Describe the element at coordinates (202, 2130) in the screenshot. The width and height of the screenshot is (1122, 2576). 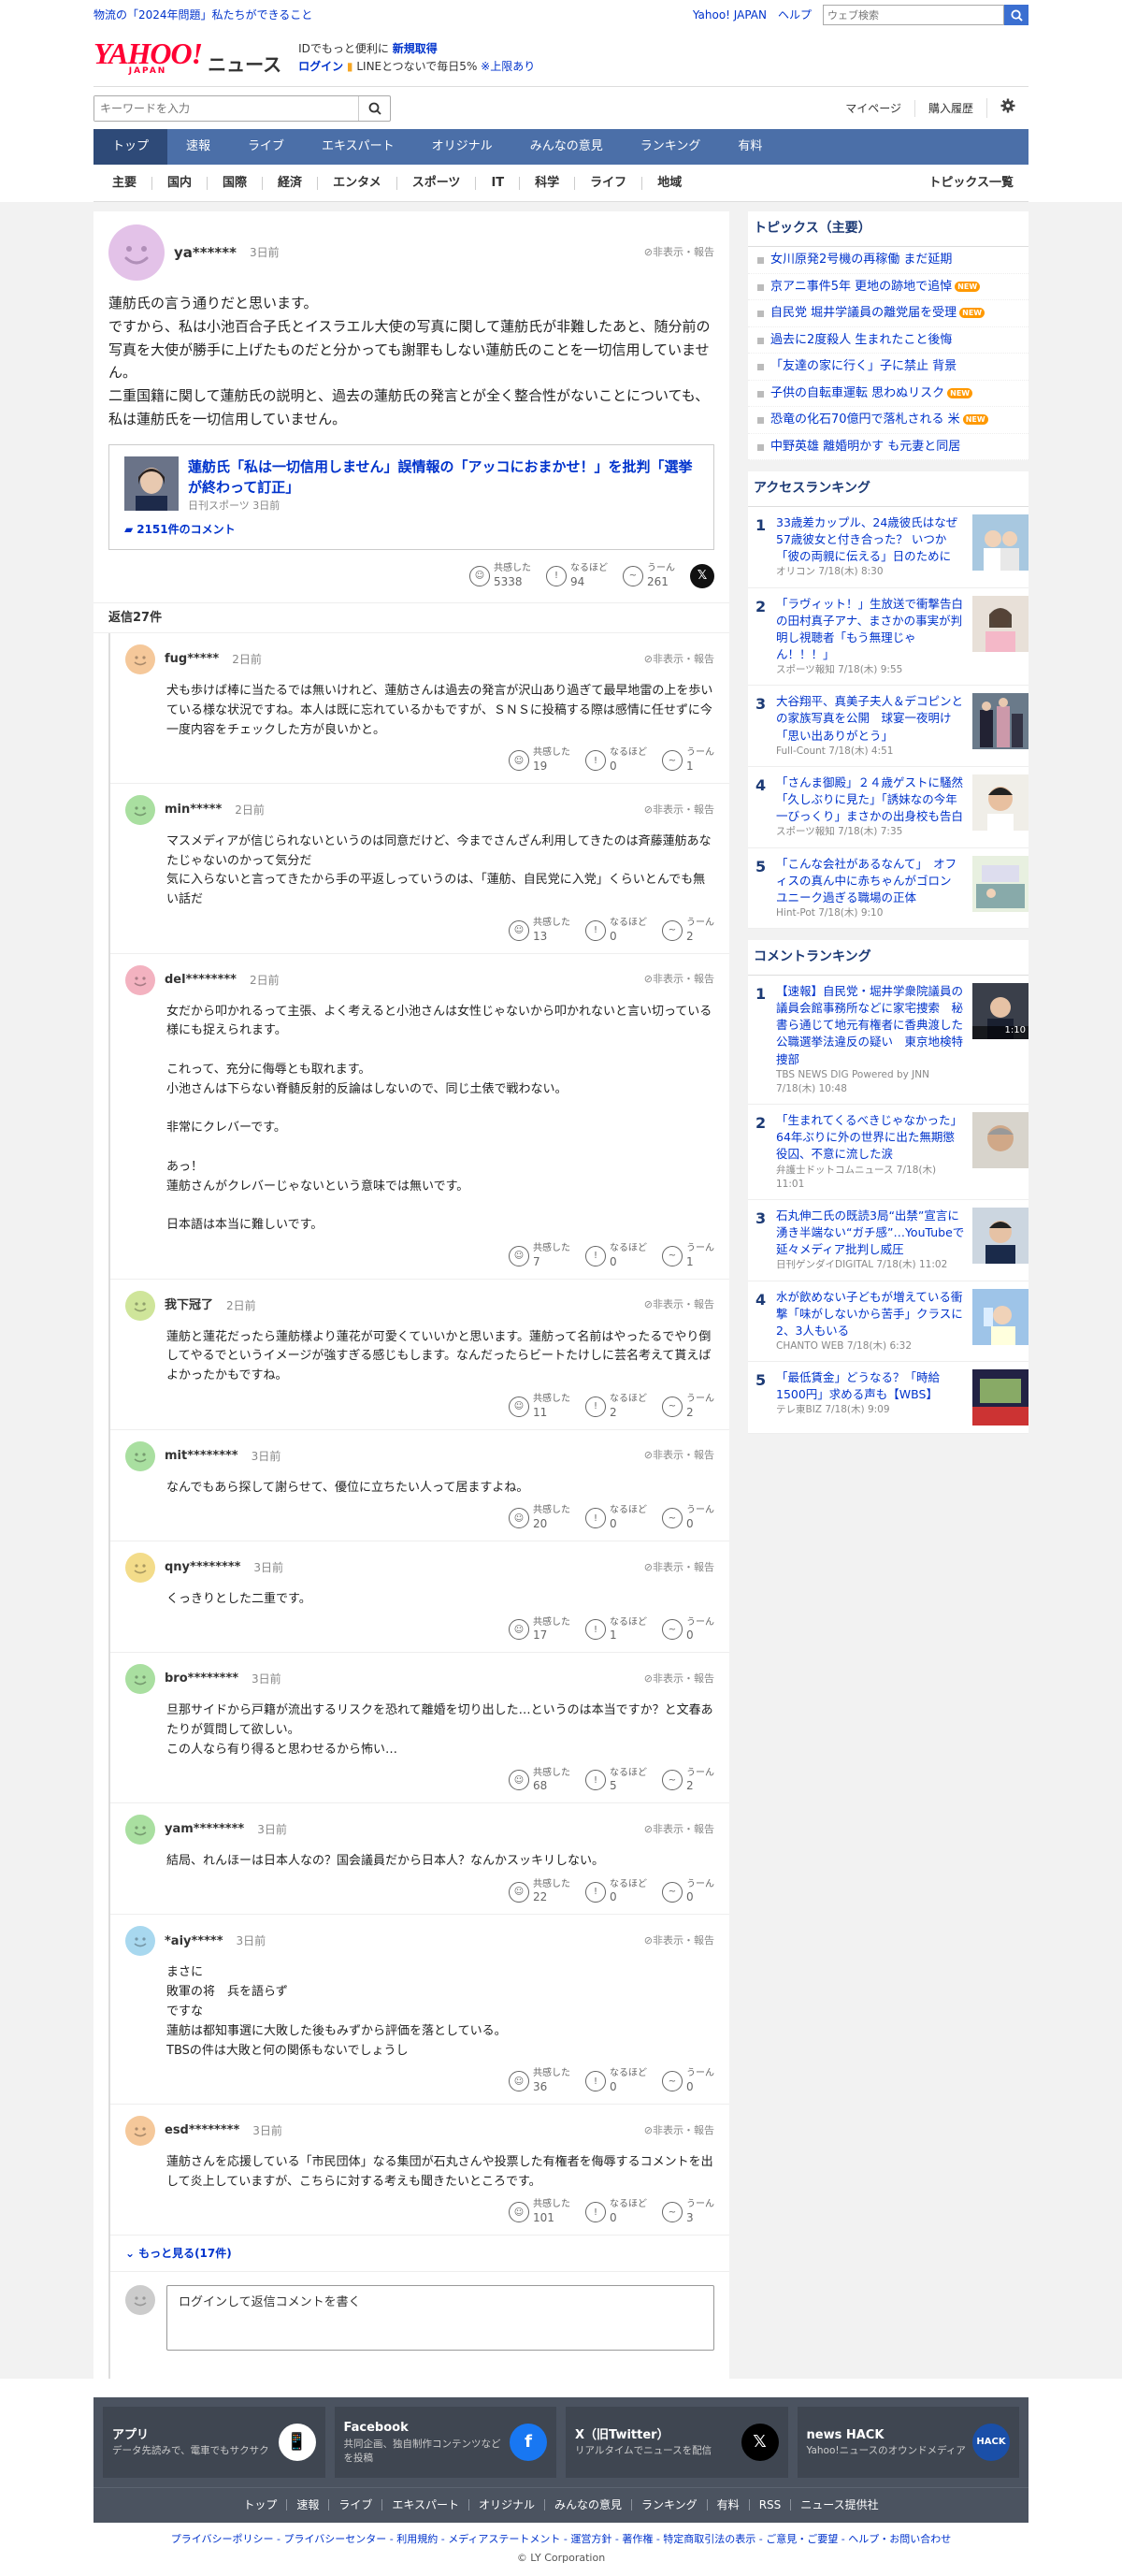
I see `reply-user: esd********` at that location.